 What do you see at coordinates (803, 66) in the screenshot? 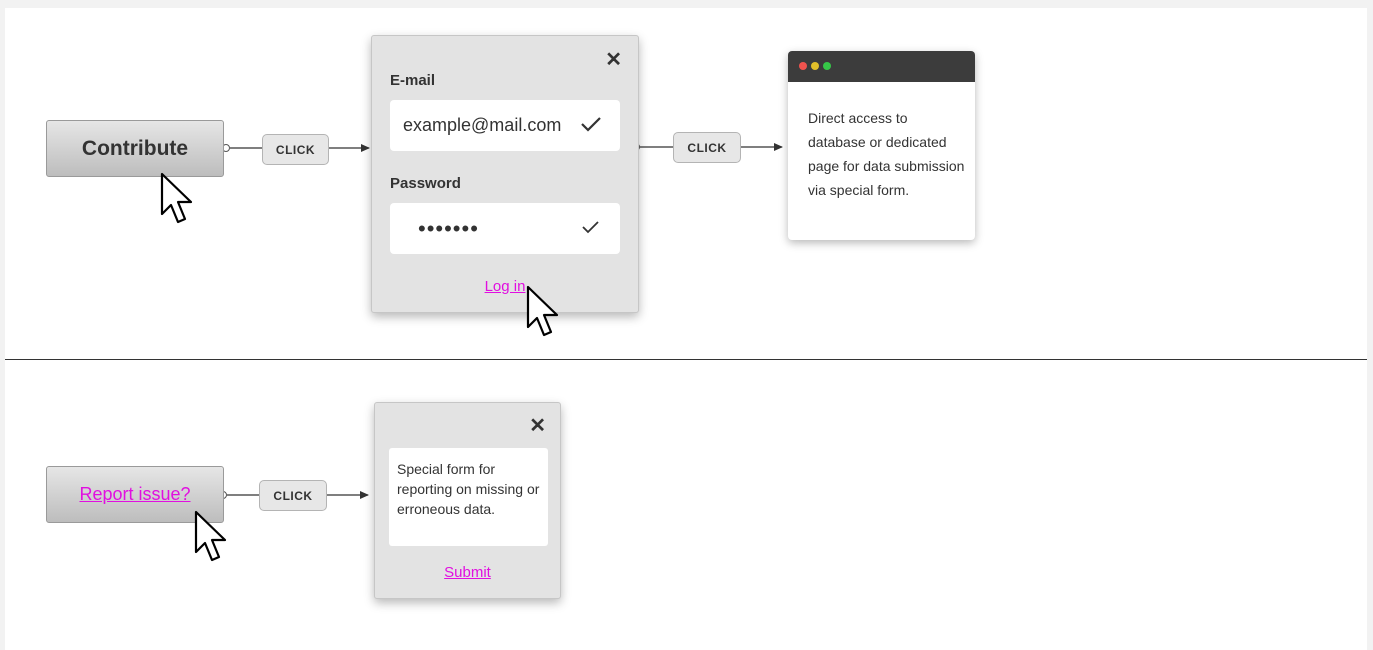
I see `close-dot-icon` at bounding box center [803, 66].